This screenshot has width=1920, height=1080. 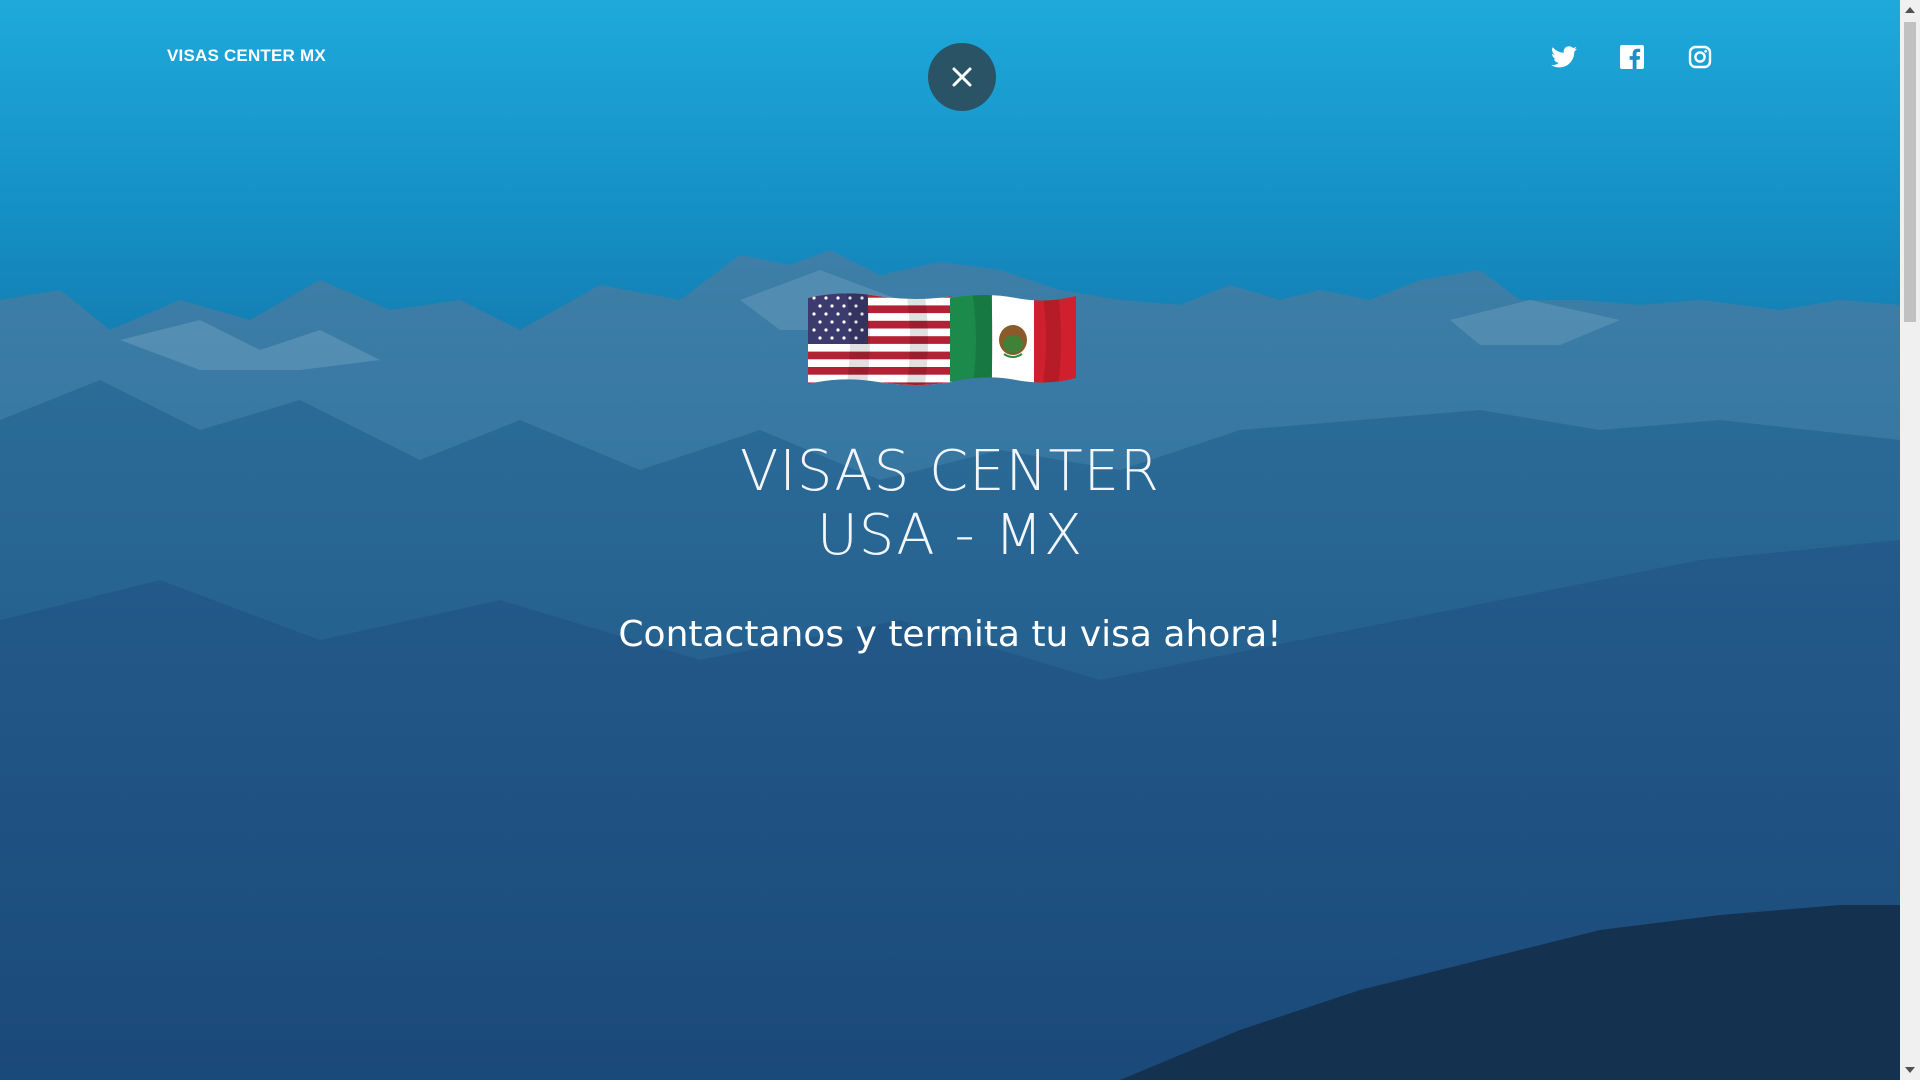 I want to click on close-button, so click(x=962, y=77).